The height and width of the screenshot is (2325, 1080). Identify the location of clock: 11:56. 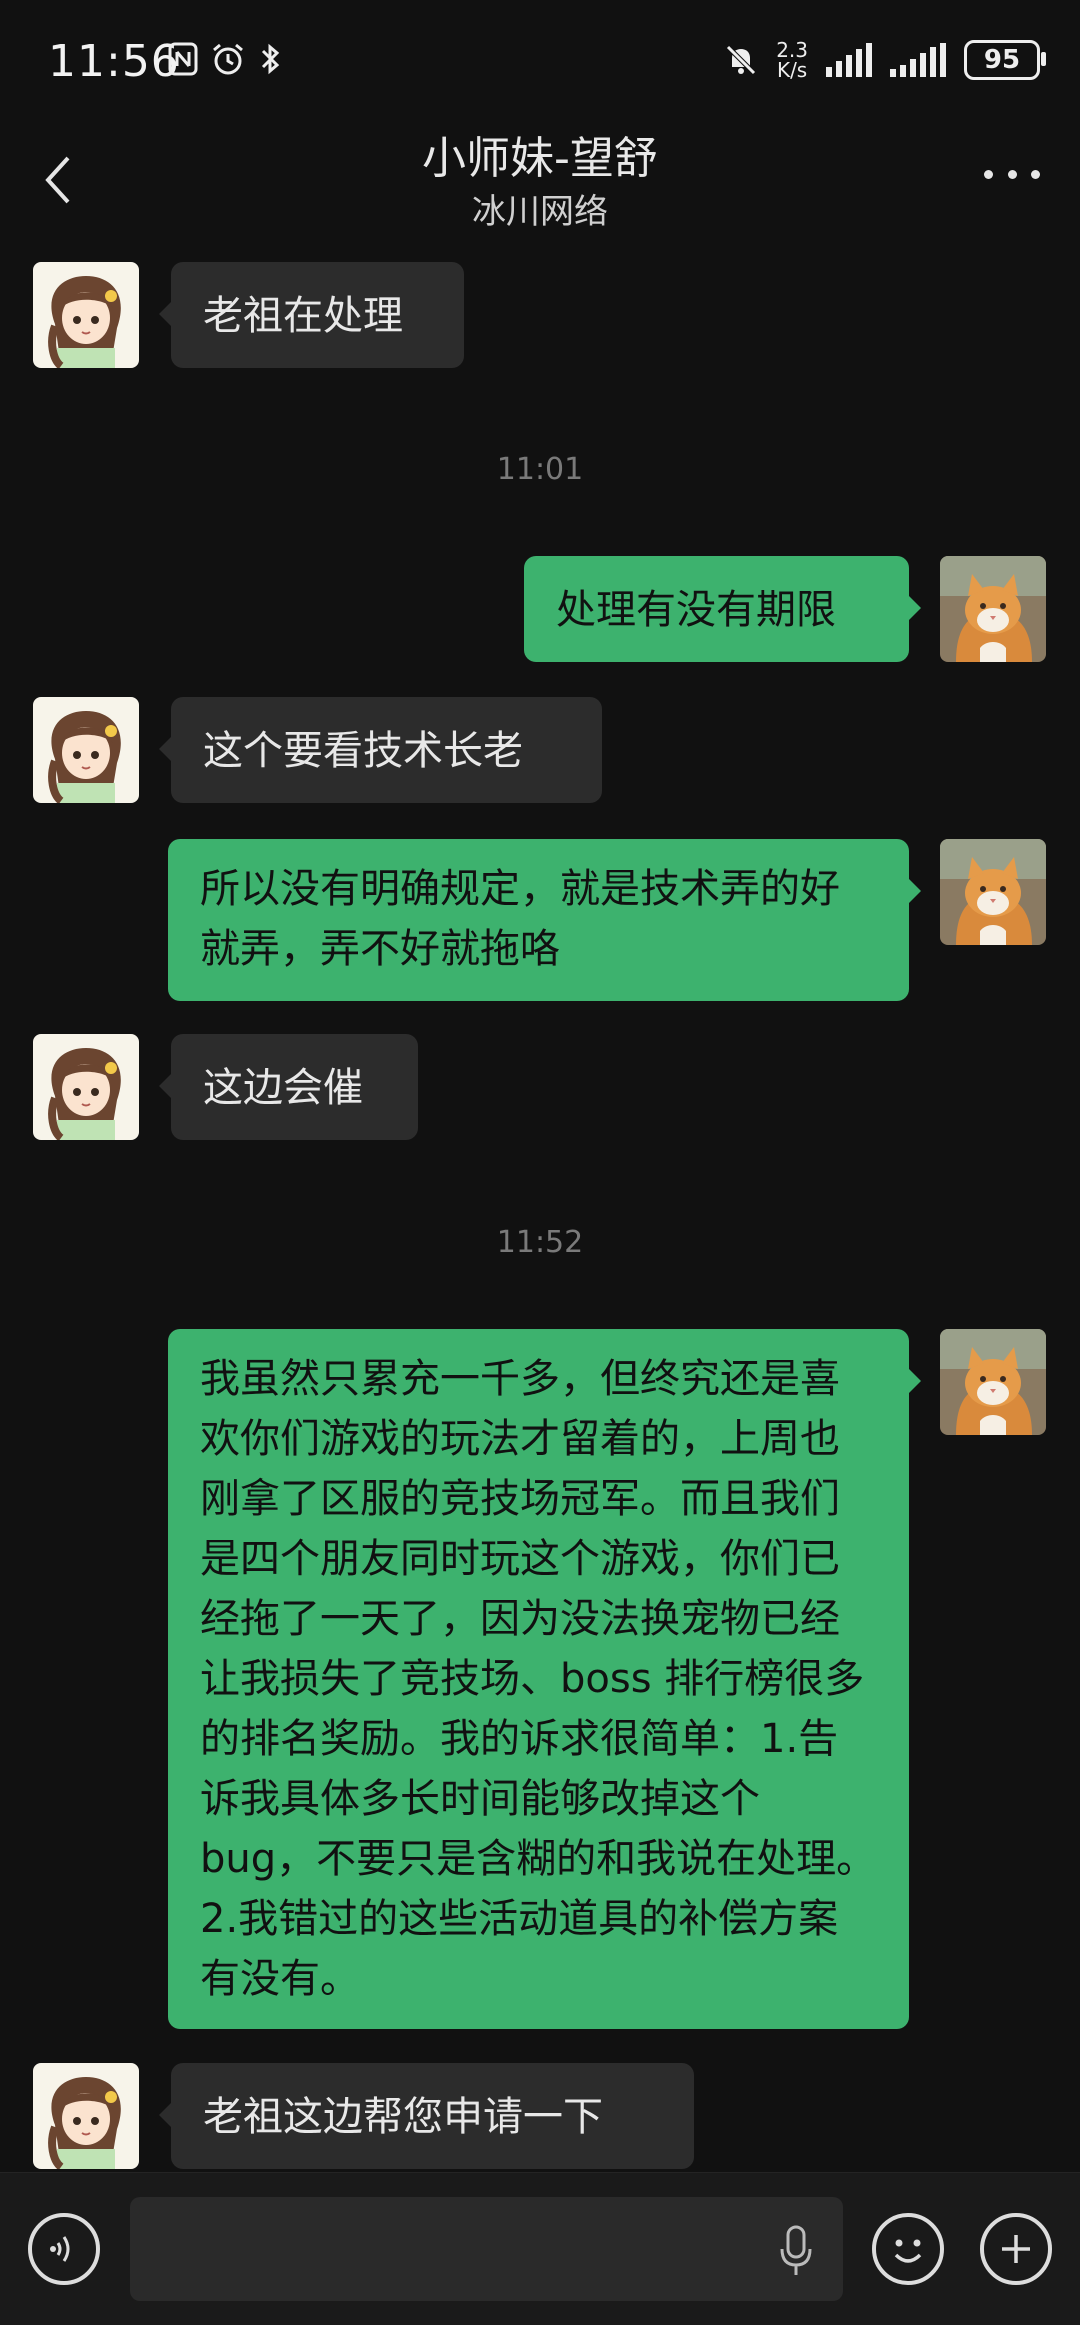
(114, 61).